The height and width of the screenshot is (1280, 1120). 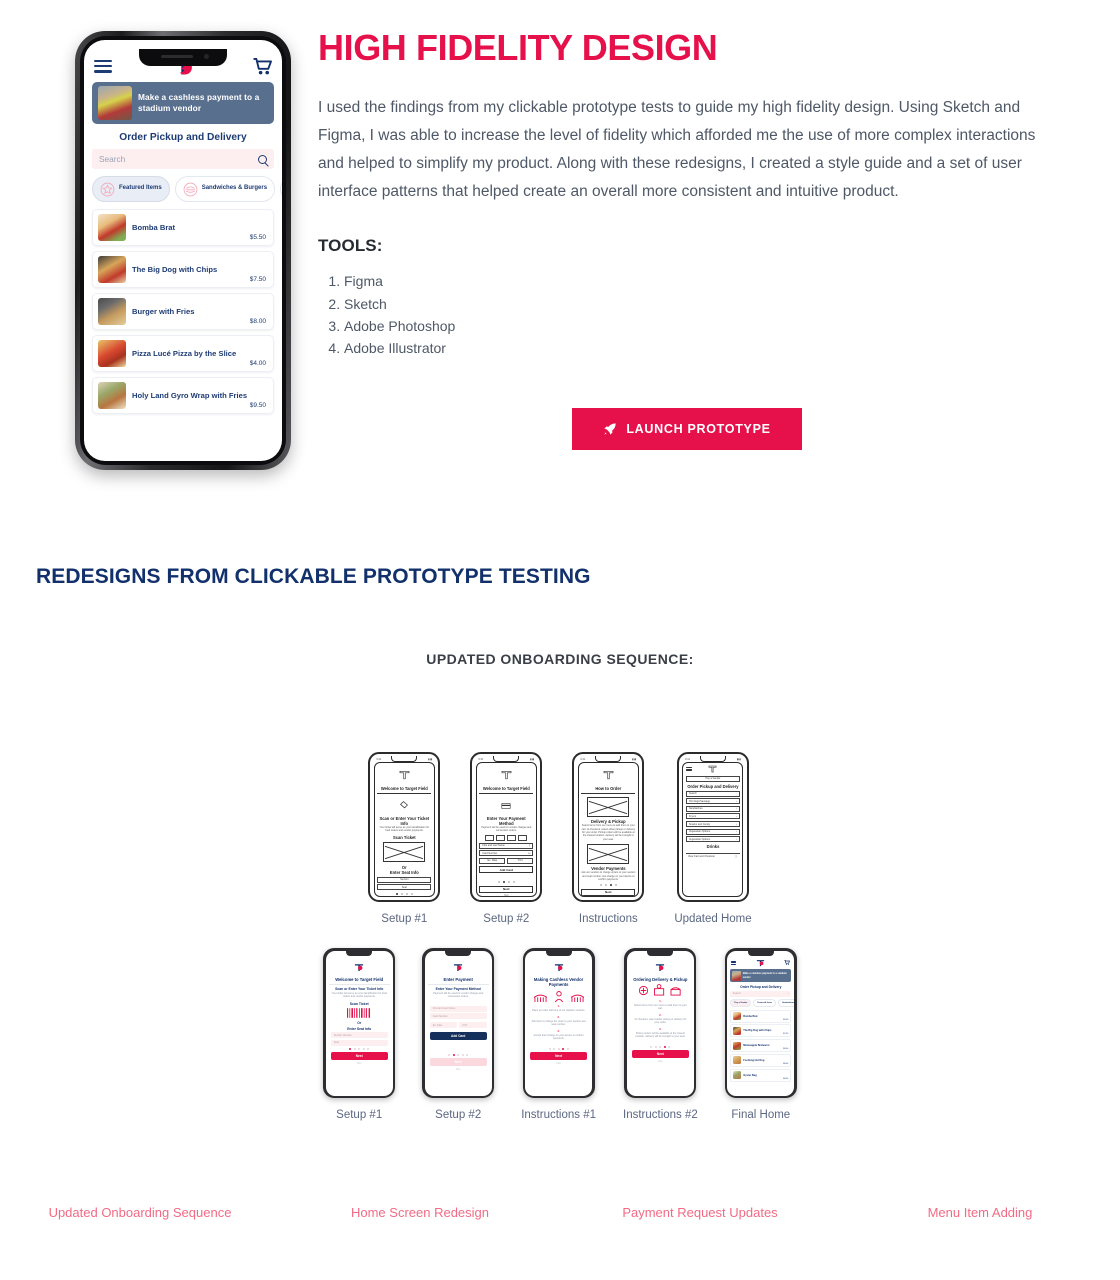 I want to click on name-field: First and Last Name, so click(x=458, y=1008).